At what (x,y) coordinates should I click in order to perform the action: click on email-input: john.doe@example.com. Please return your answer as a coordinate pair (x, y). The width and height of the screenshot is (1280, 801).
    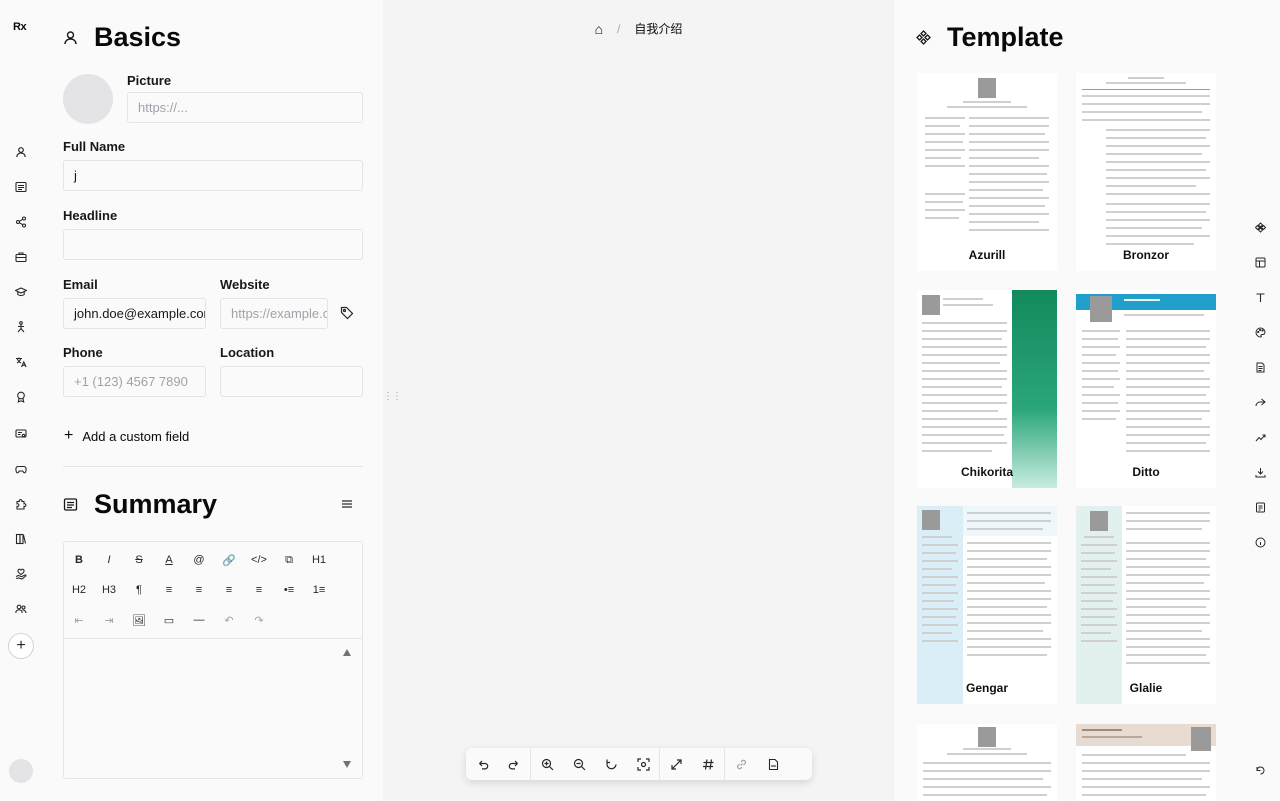
    Looking at the image, I should click on (134, 313).